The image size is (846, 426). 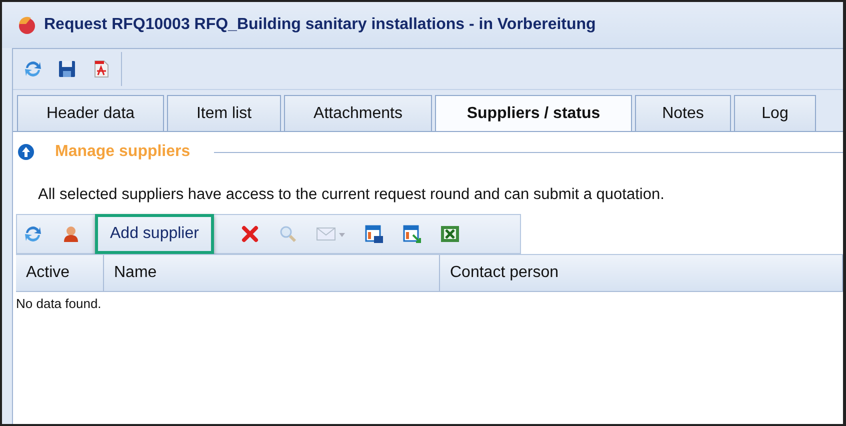 What do you see at coordinates (374, 234) in the screenshot?
I see `table-export-icon` at bounding box center [374, 234].